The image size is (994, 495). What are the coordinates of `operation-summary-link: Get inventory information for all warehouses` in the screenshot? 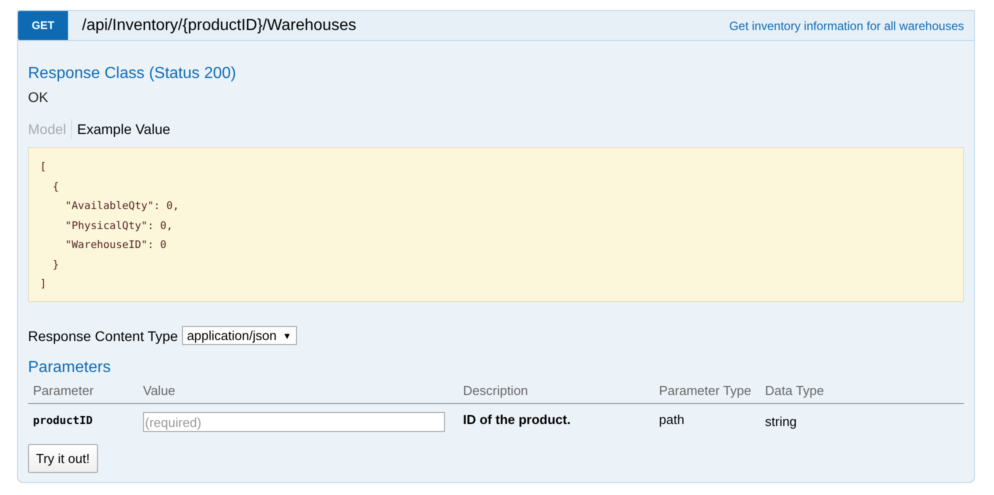 It's located at (846, 25).